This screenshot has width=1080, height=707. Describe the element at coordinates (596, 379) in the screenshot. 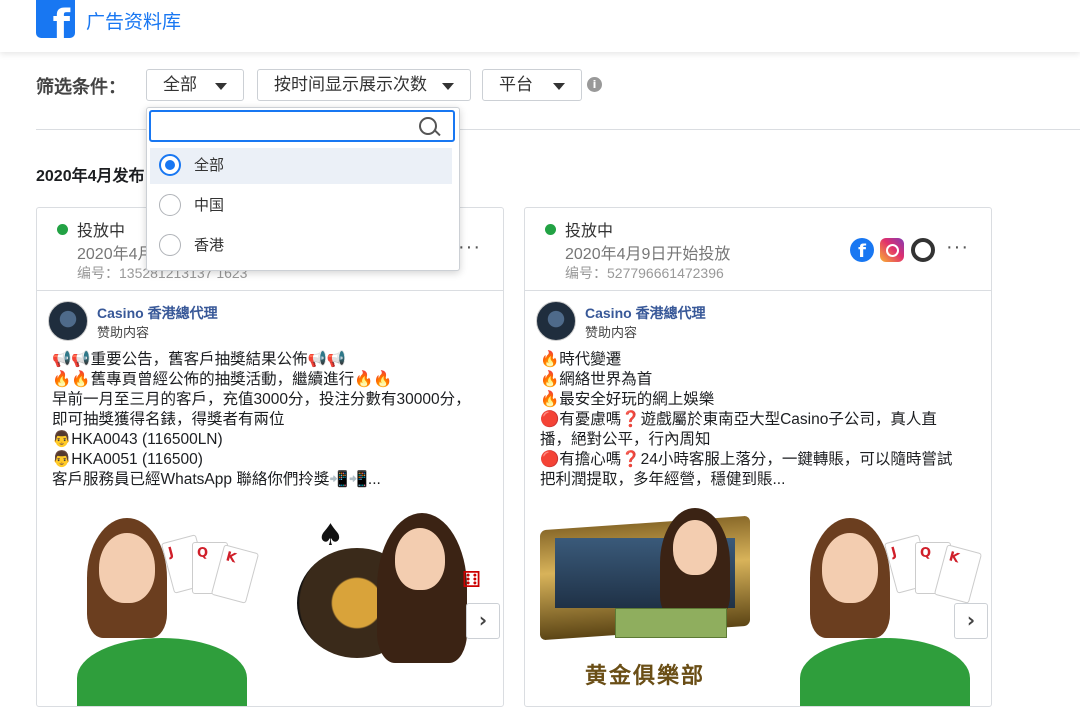

I see `ad-body-line: 🔥網絡世界為首` at that location.